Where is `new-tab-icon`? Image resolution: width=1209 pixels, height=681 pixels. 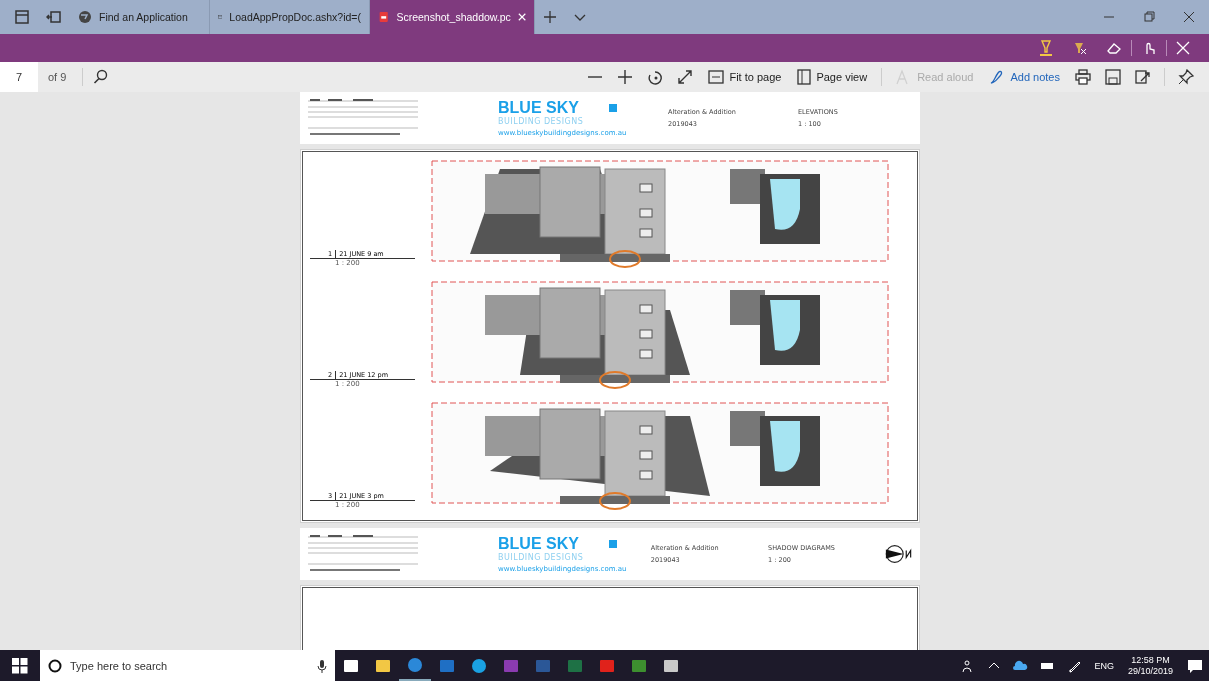
new-tab-icon is located at coordinates (550, 17).